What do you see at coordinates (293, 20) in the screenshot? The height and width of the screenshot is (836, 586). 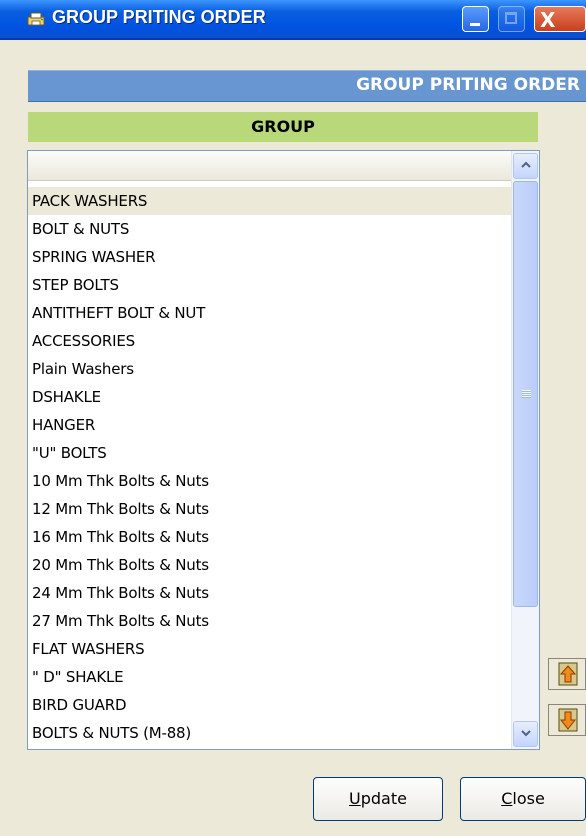 I see `title-bar: GROUP PRITING ORDER X` at bounding box center [293, 20].